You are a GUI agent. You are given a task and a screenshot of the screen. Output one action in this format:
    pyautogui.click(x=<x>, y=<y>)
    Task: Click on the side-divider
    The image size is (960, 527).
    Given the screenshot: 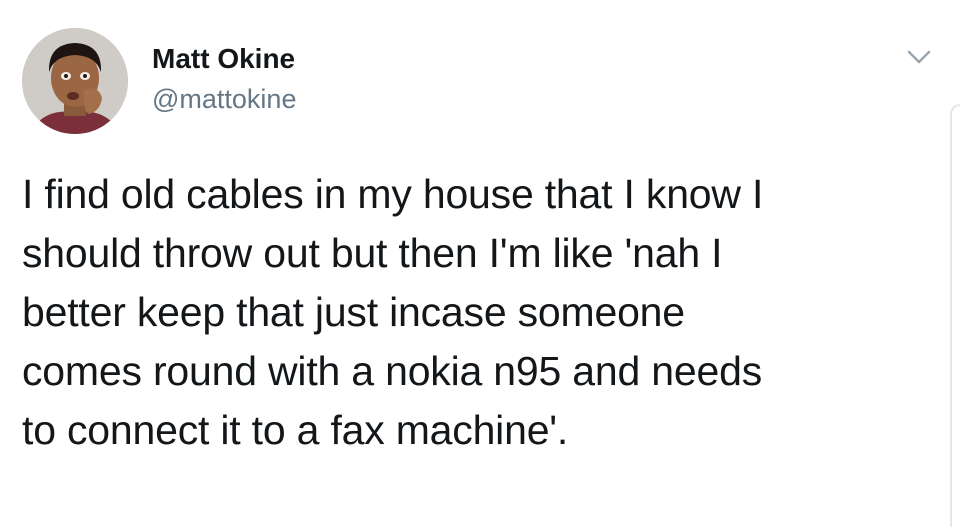 What is the action you would take?
    pyautogui.click(x=955, y=315)
    